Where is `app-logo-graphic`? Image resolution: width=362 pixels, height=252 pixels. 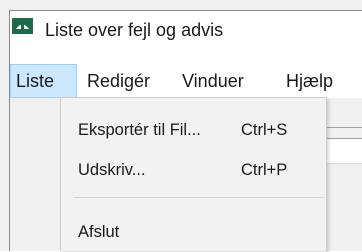
app-logo-graphic is located at coordinates (22, 26).